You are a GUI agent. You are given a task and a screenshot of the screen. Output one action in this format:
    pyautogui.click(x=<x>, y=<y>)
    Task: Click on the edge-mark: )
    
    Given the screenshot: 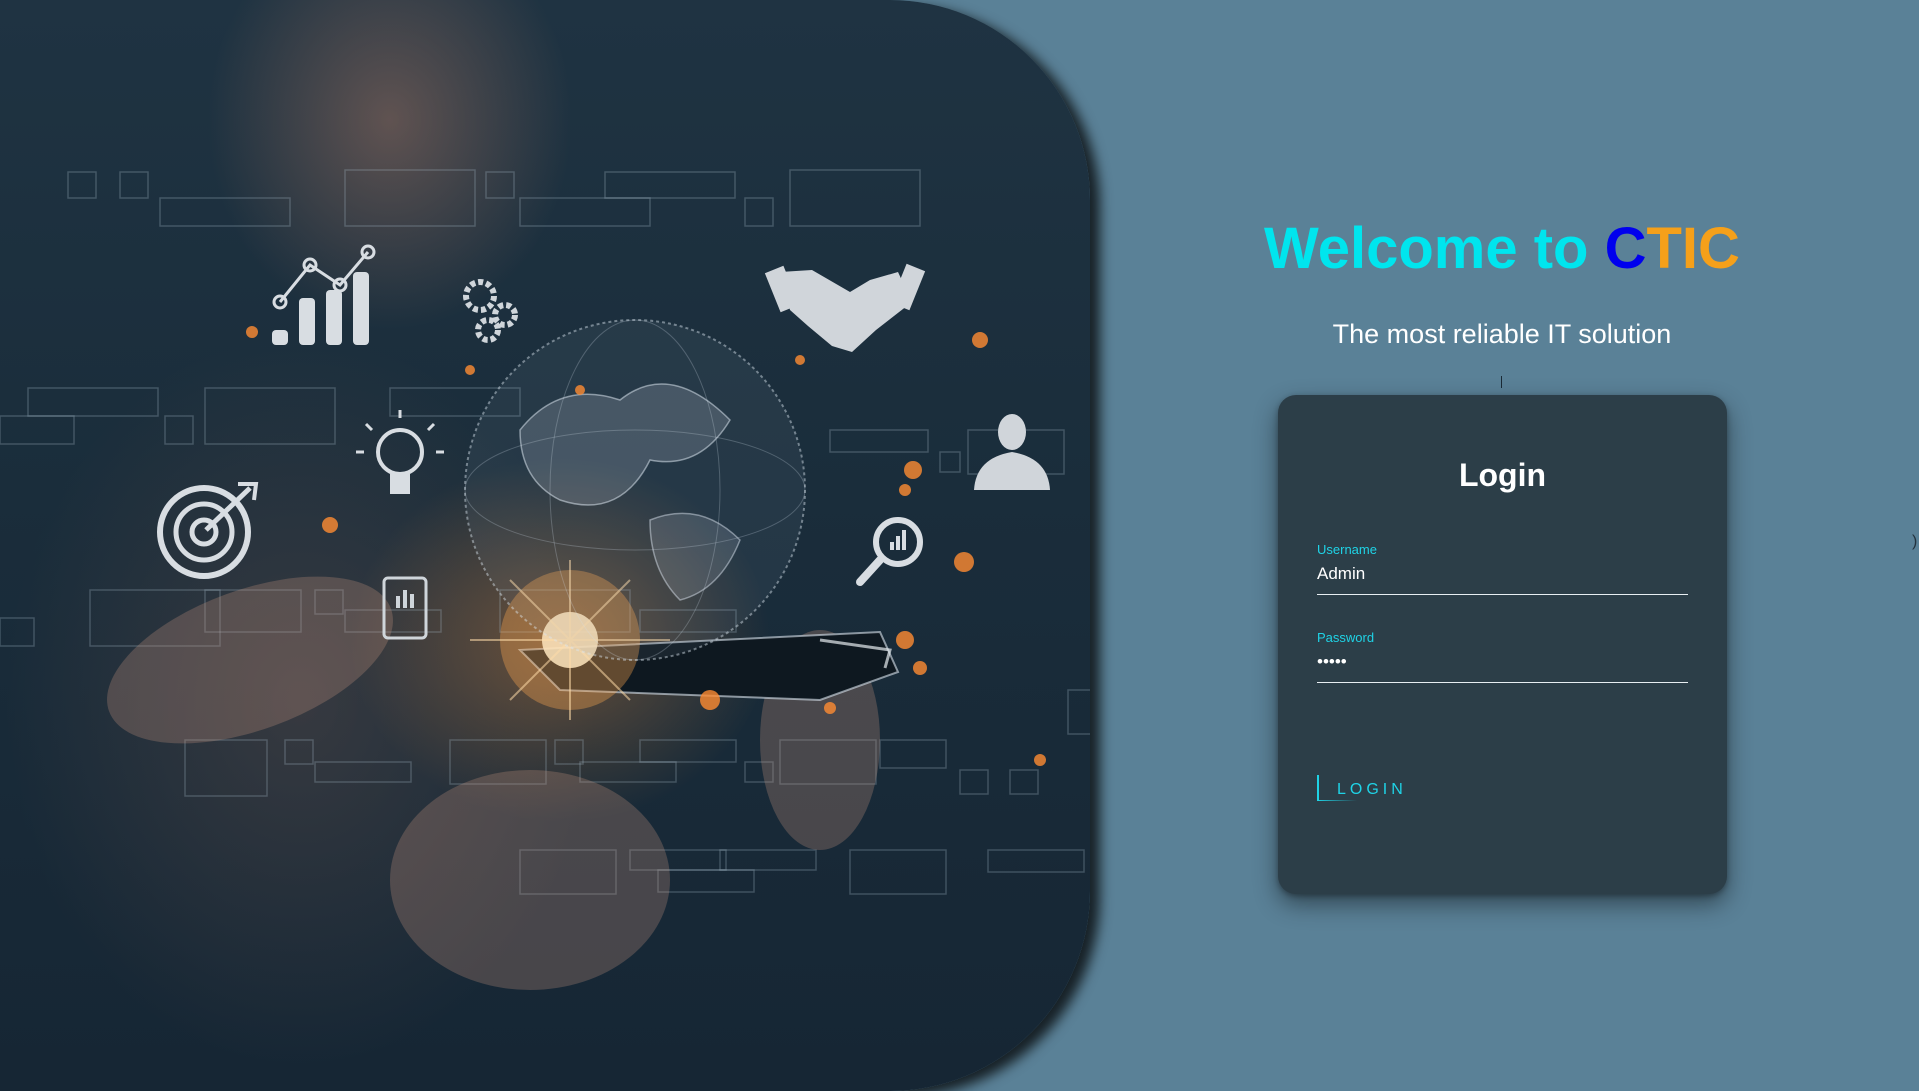 What is the action you would take?
    pyautogui.click(x=1915, y=541)
    